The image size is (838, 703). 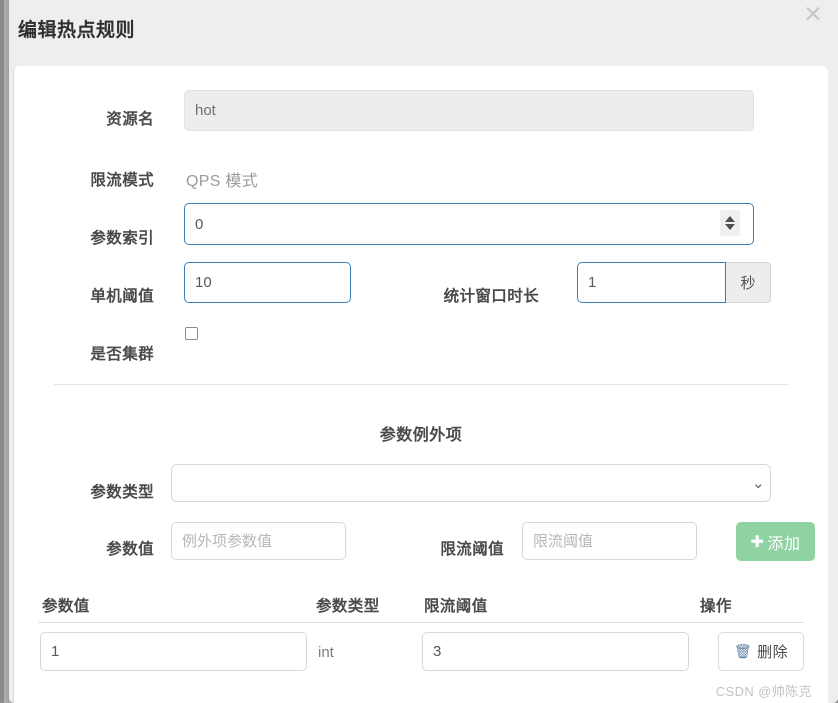 What do you see at coordinates (773, 652) in the screenshot?
I see `row-delete-button-label: 删除` at bounding box center [773, 652].